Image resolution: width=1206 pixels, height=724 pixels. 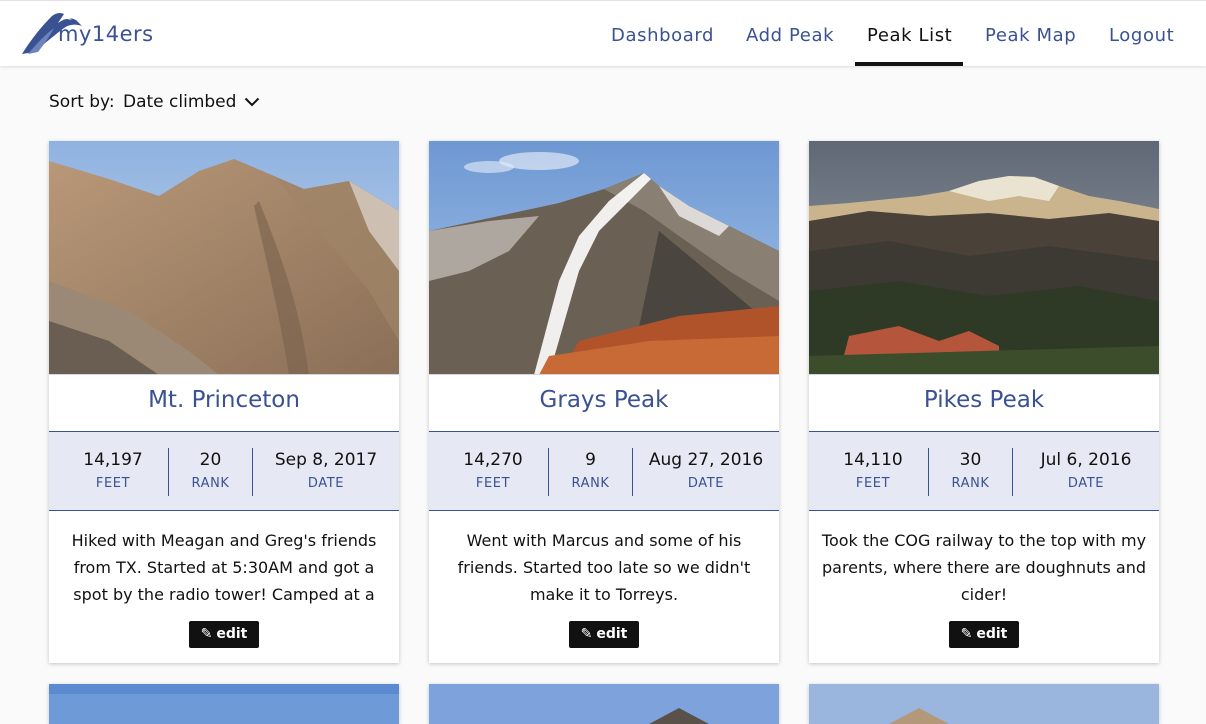 I want to click on peak-stats: 14,270 FEET 9 RANK Aug 27, 2016 DATE, so click(x=604, y=471).